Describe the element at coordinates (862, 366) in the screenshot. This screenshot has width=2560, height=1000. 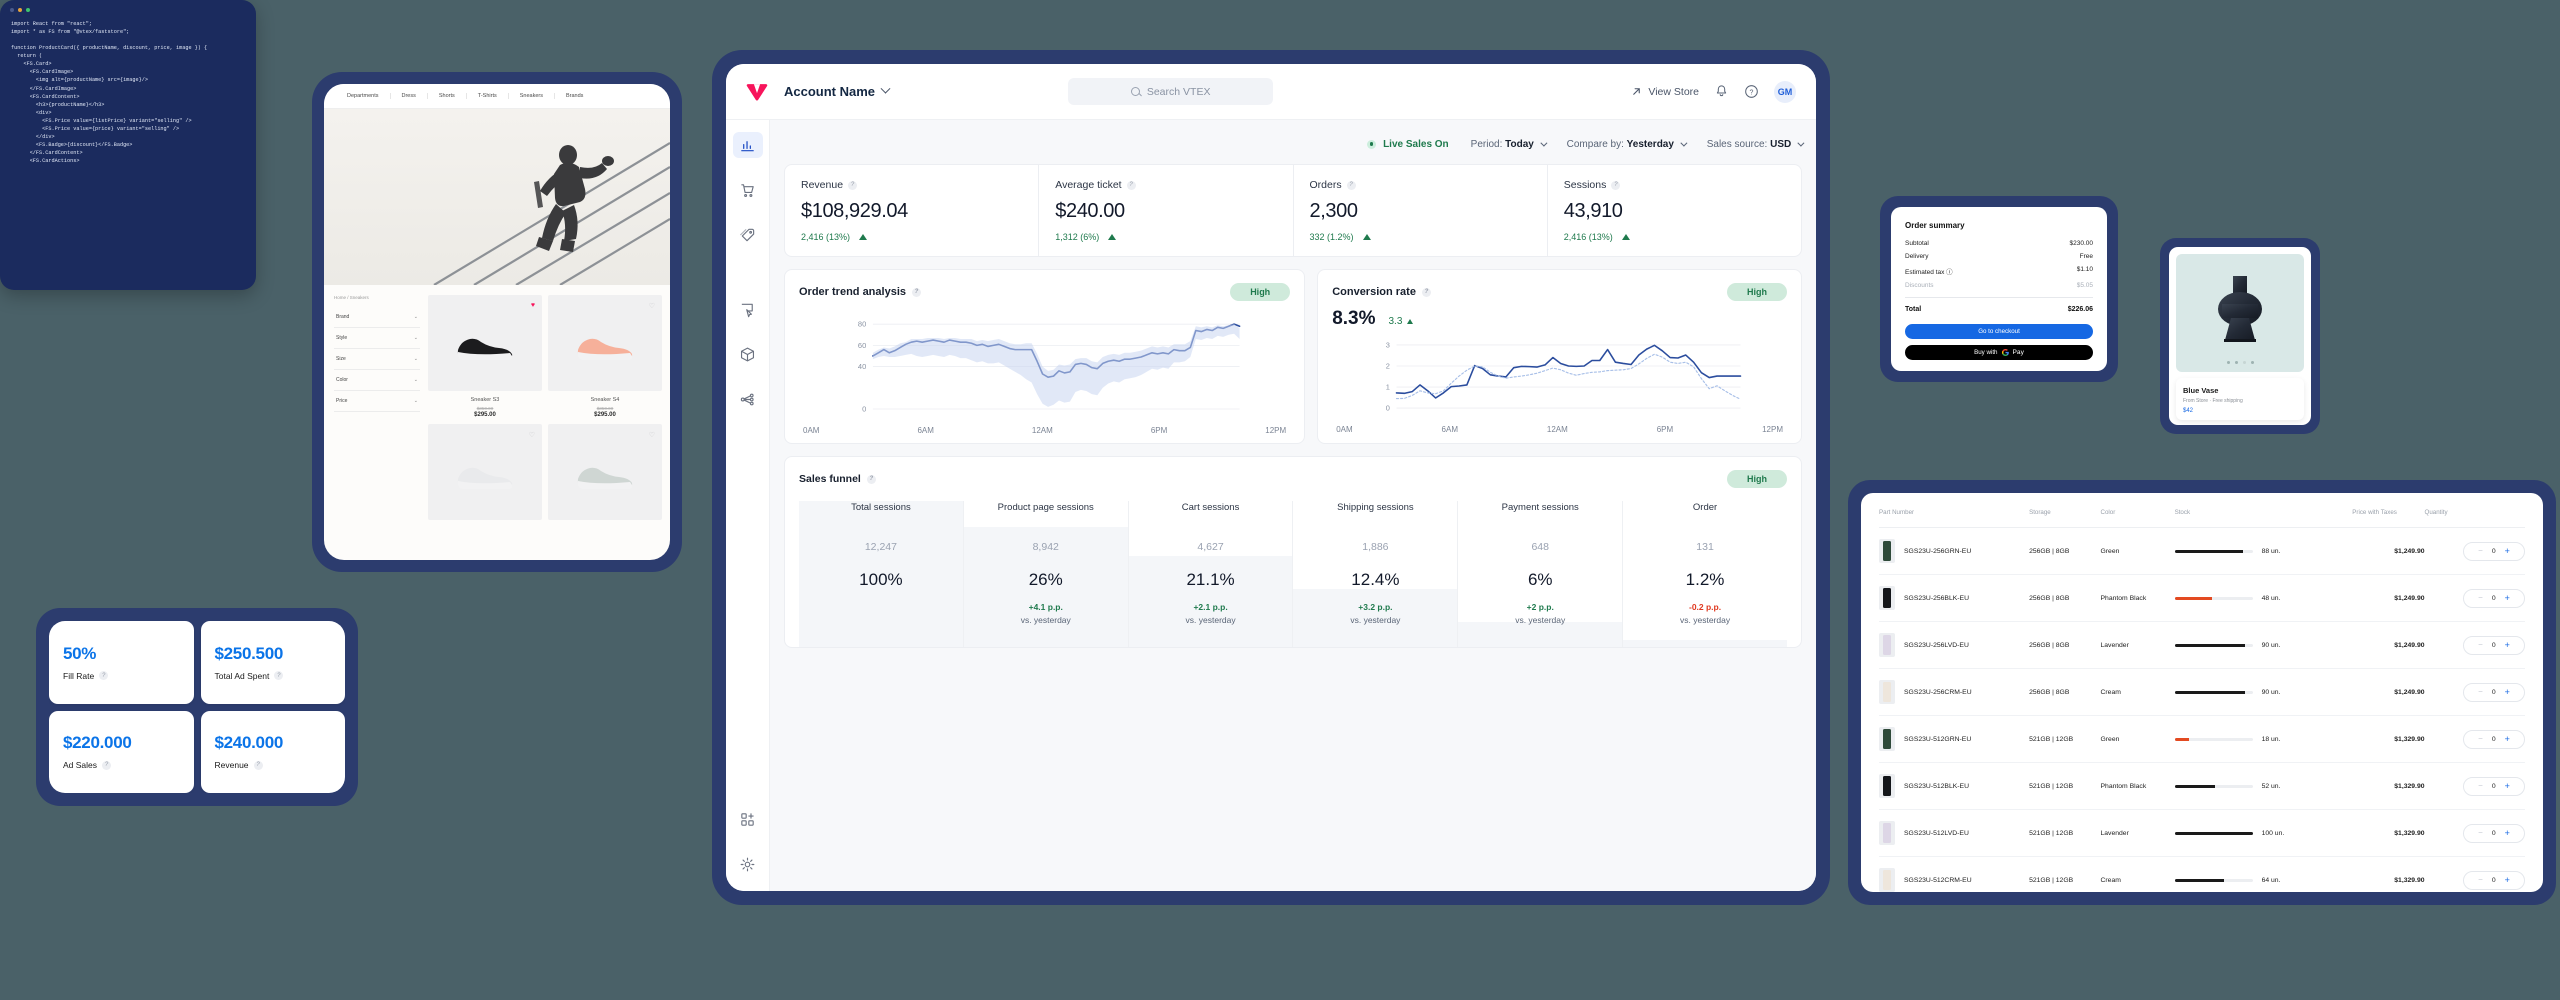
I see `svg-text: 40` at that location.